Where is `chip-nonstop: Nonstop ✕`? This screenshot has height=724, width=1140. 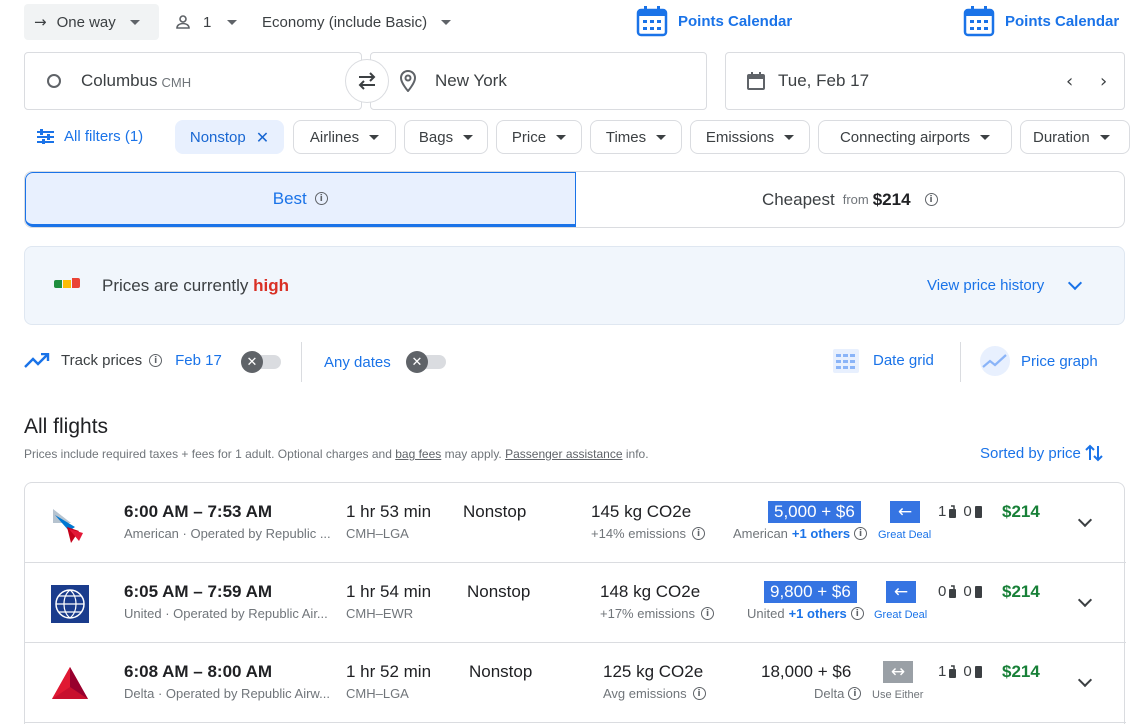 chip-nonstop: Nonstop ✕ is located at coordinates (229, 137).